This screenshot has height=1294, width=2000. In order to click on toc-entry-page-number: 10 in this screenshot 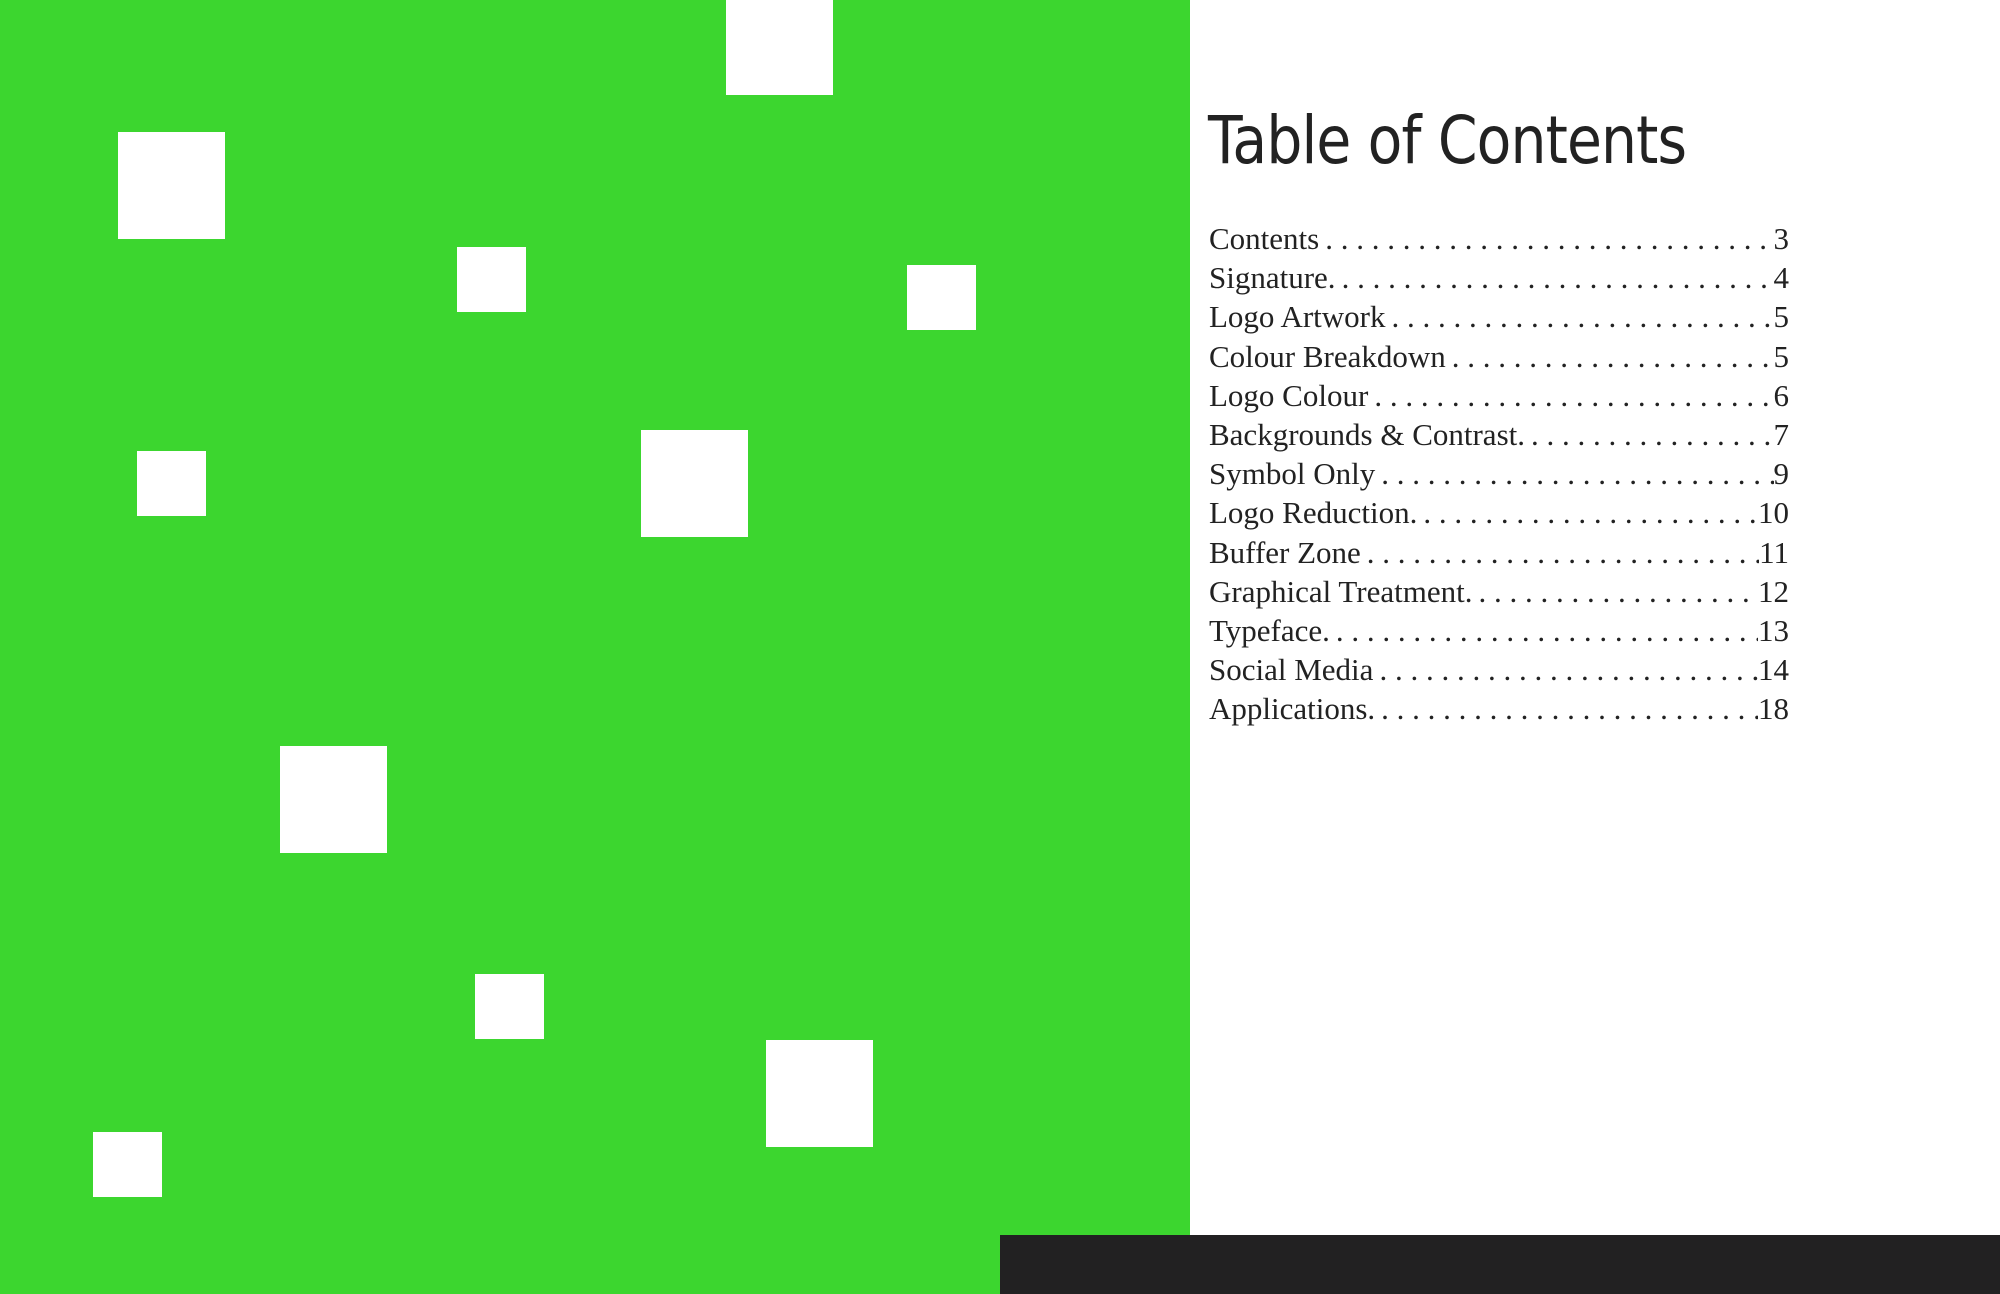, I will do `click(1773, 513)`.